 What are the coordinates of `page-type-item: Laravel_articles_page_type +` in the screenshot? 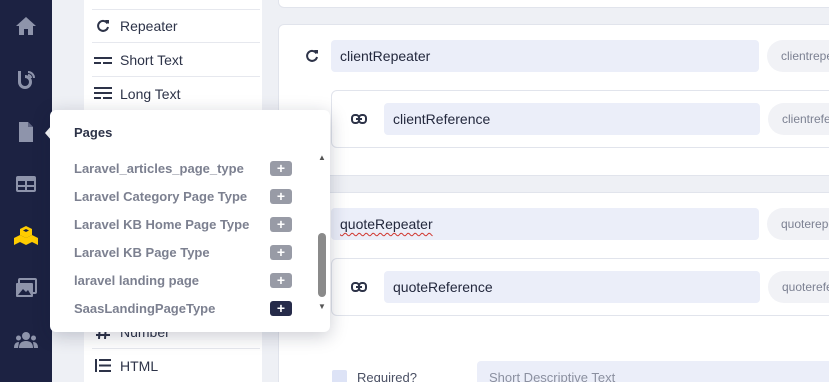 It's located at (183, 168).